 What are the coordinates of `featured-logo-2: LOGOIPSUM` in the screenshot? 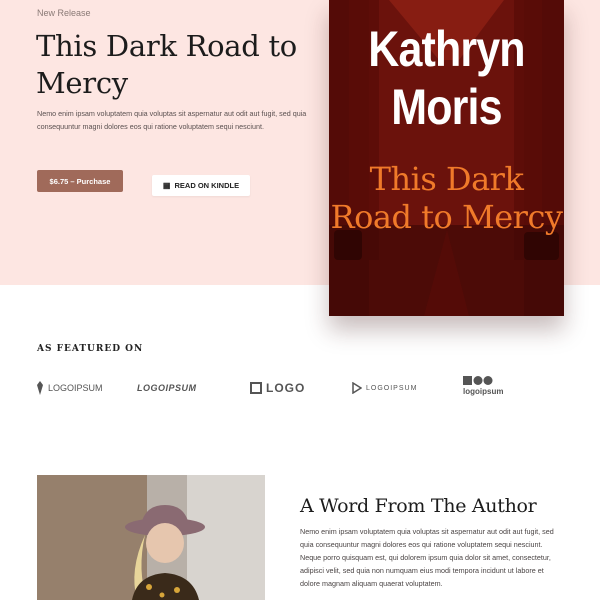 It's located at (167, 388).